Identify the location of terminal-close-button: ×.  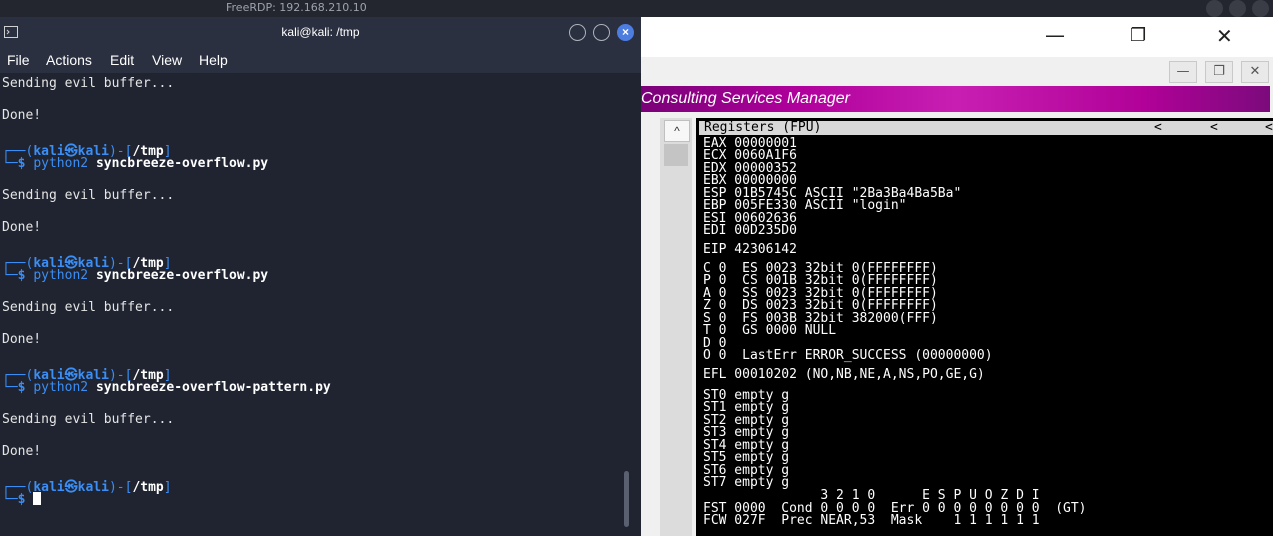
(625, 32).